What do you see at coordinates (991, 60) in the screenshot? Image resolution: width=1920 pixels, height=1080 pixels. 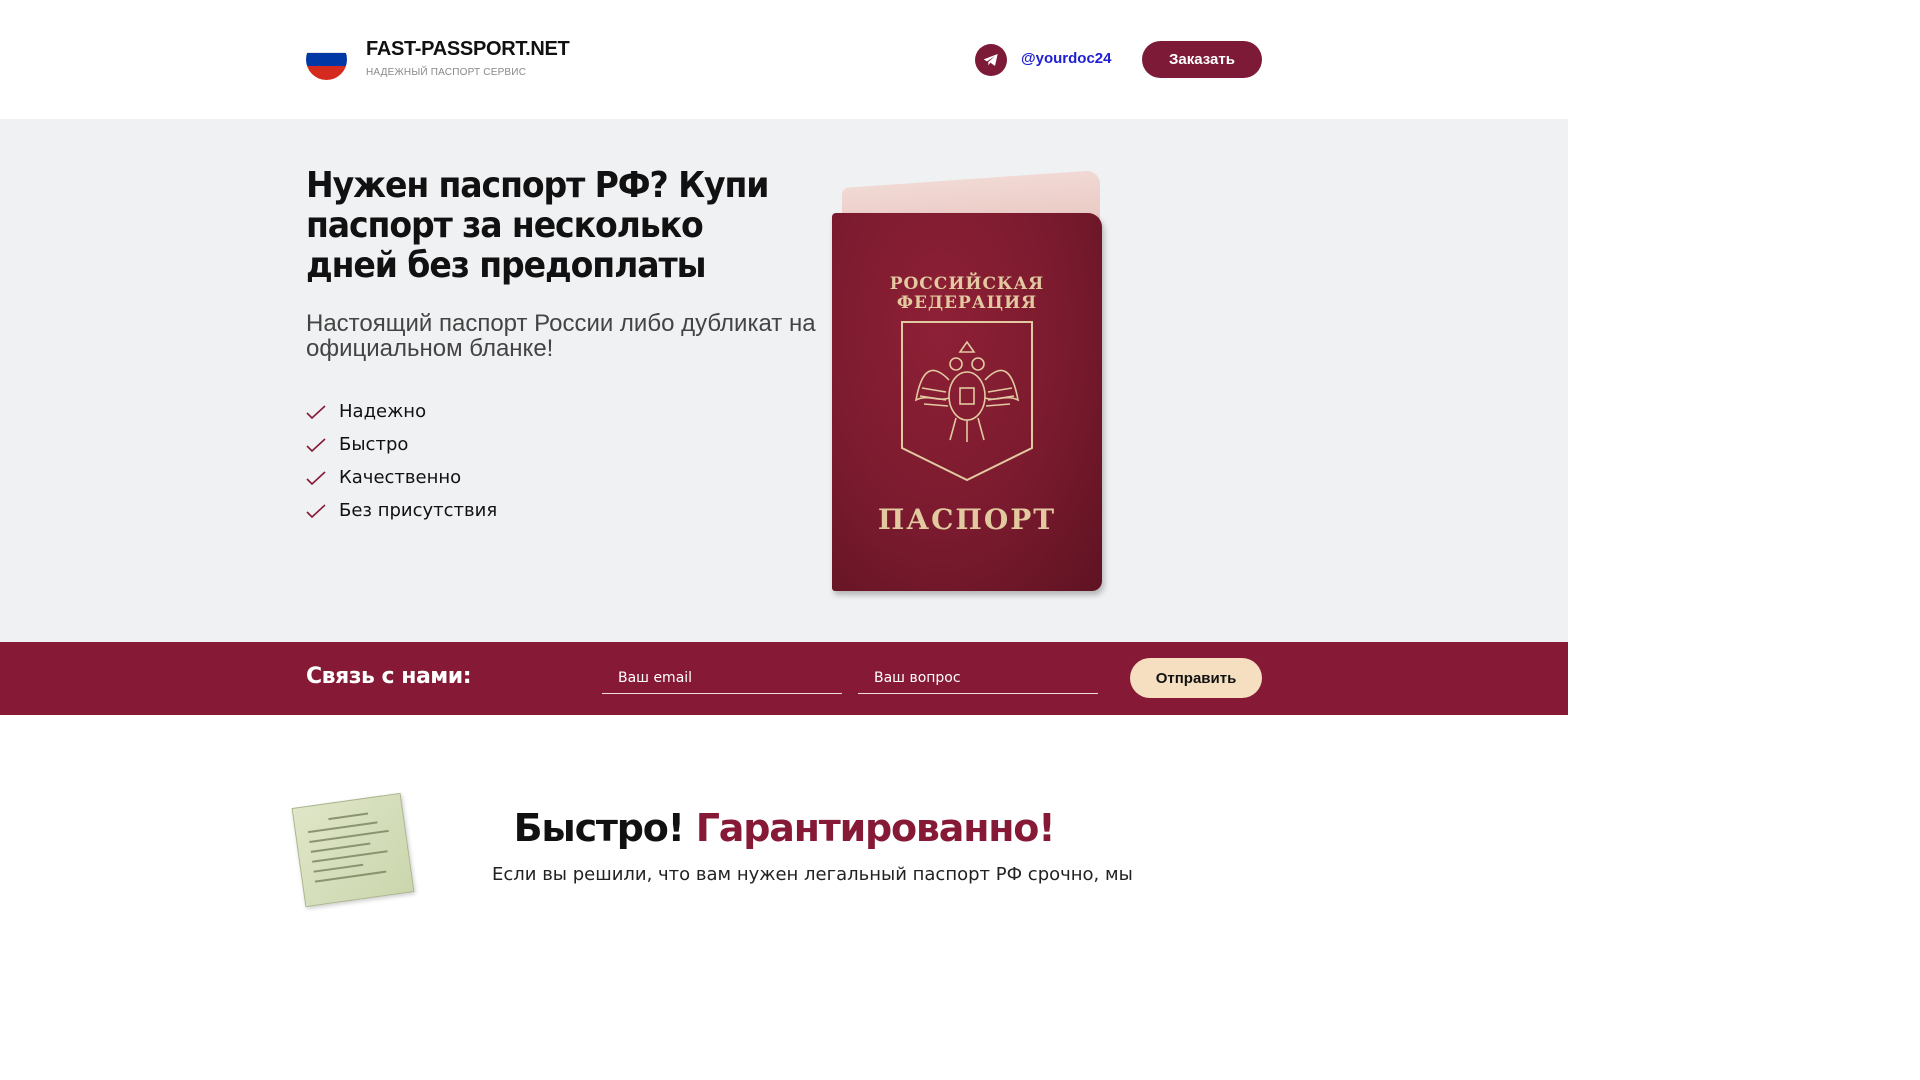 I see `telegram-icon` at bounding box center [991, 60].